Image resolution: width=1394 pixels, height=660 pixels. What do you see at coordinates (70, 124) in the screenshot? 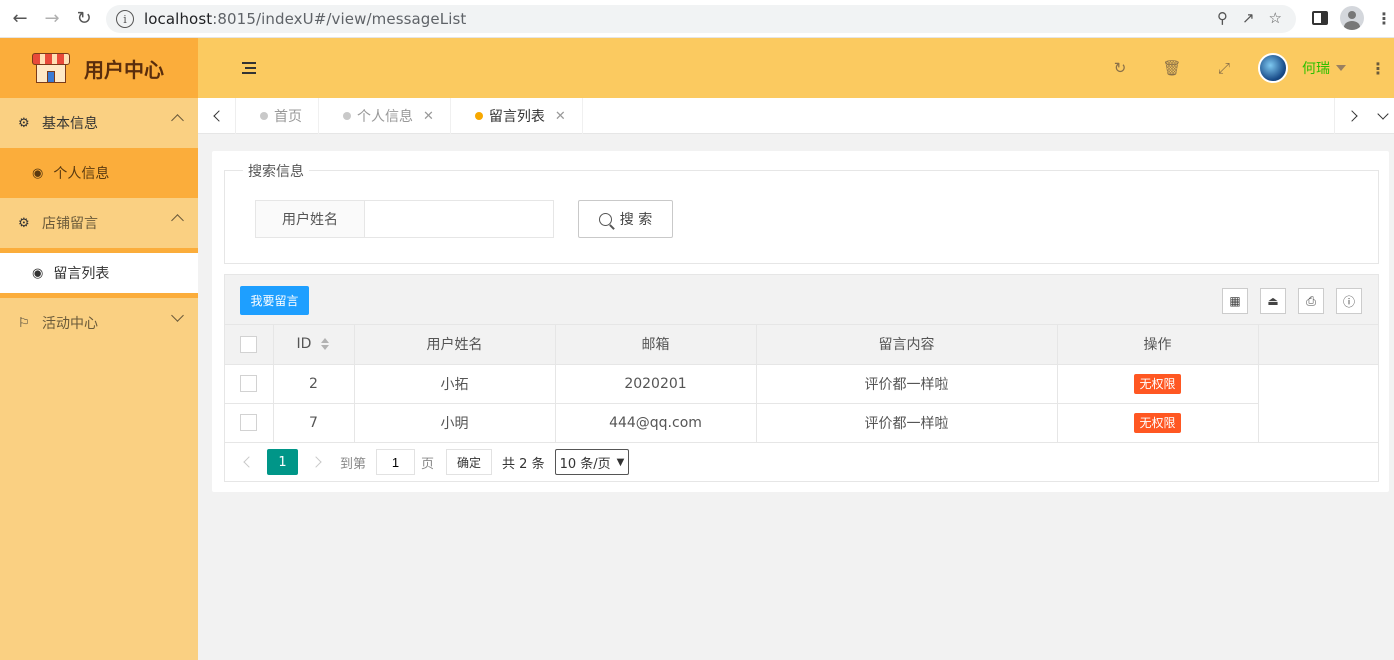
I see `sidebar-group-label: 基本信息` at bounding box center [70, 124].